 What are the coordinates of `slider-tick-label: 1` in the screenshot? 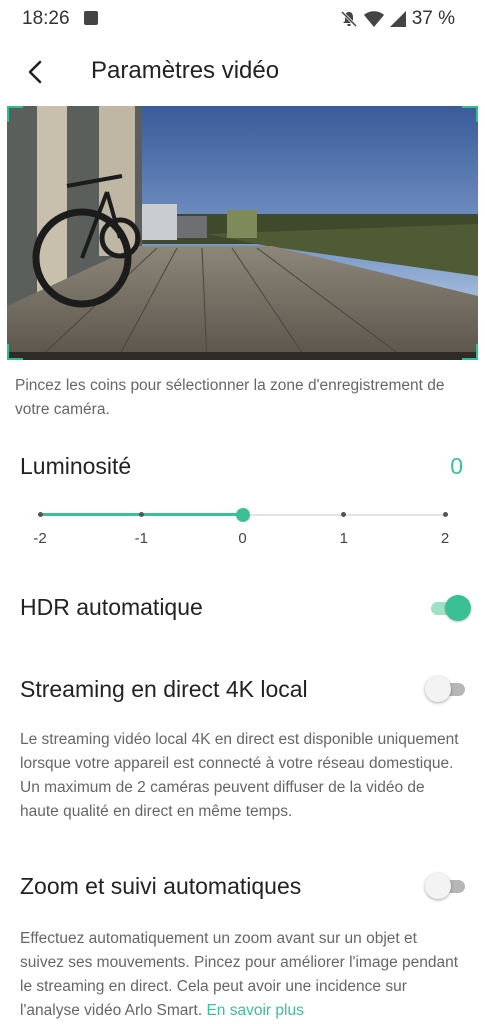 It's located at (343, 538).